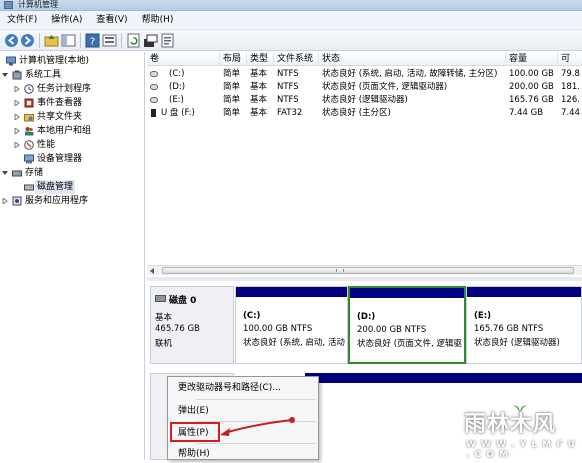 This screenshot has width=582, height=463. I want to click on back-icon, so click(11, 40).